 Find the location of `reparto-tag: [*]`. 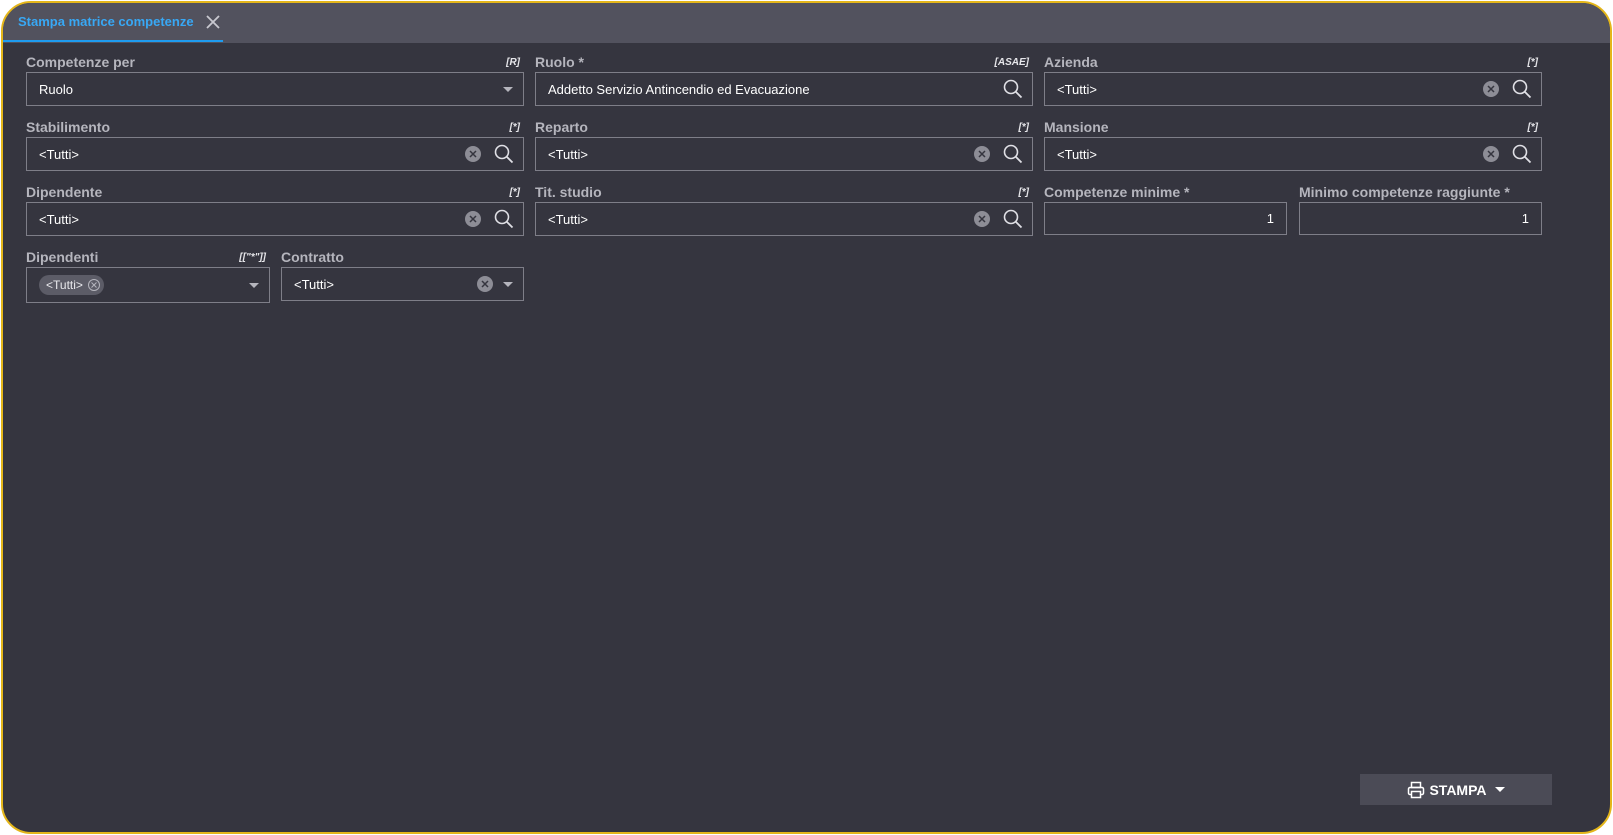

reparto-tag: [*] is located at coordinates (1023, 127).